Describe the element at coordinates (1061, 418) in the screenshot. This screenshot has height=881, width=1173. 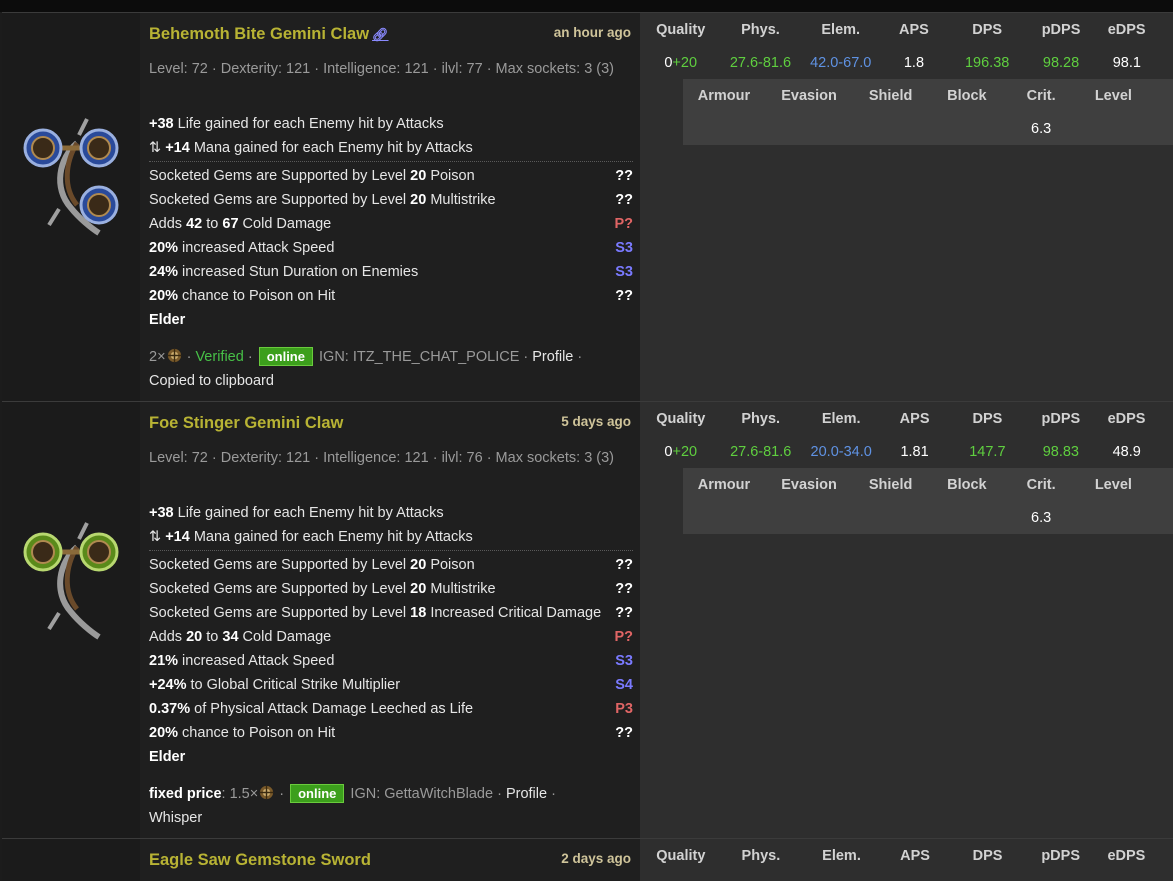
I see `col-pdps: pDPS` at that location.